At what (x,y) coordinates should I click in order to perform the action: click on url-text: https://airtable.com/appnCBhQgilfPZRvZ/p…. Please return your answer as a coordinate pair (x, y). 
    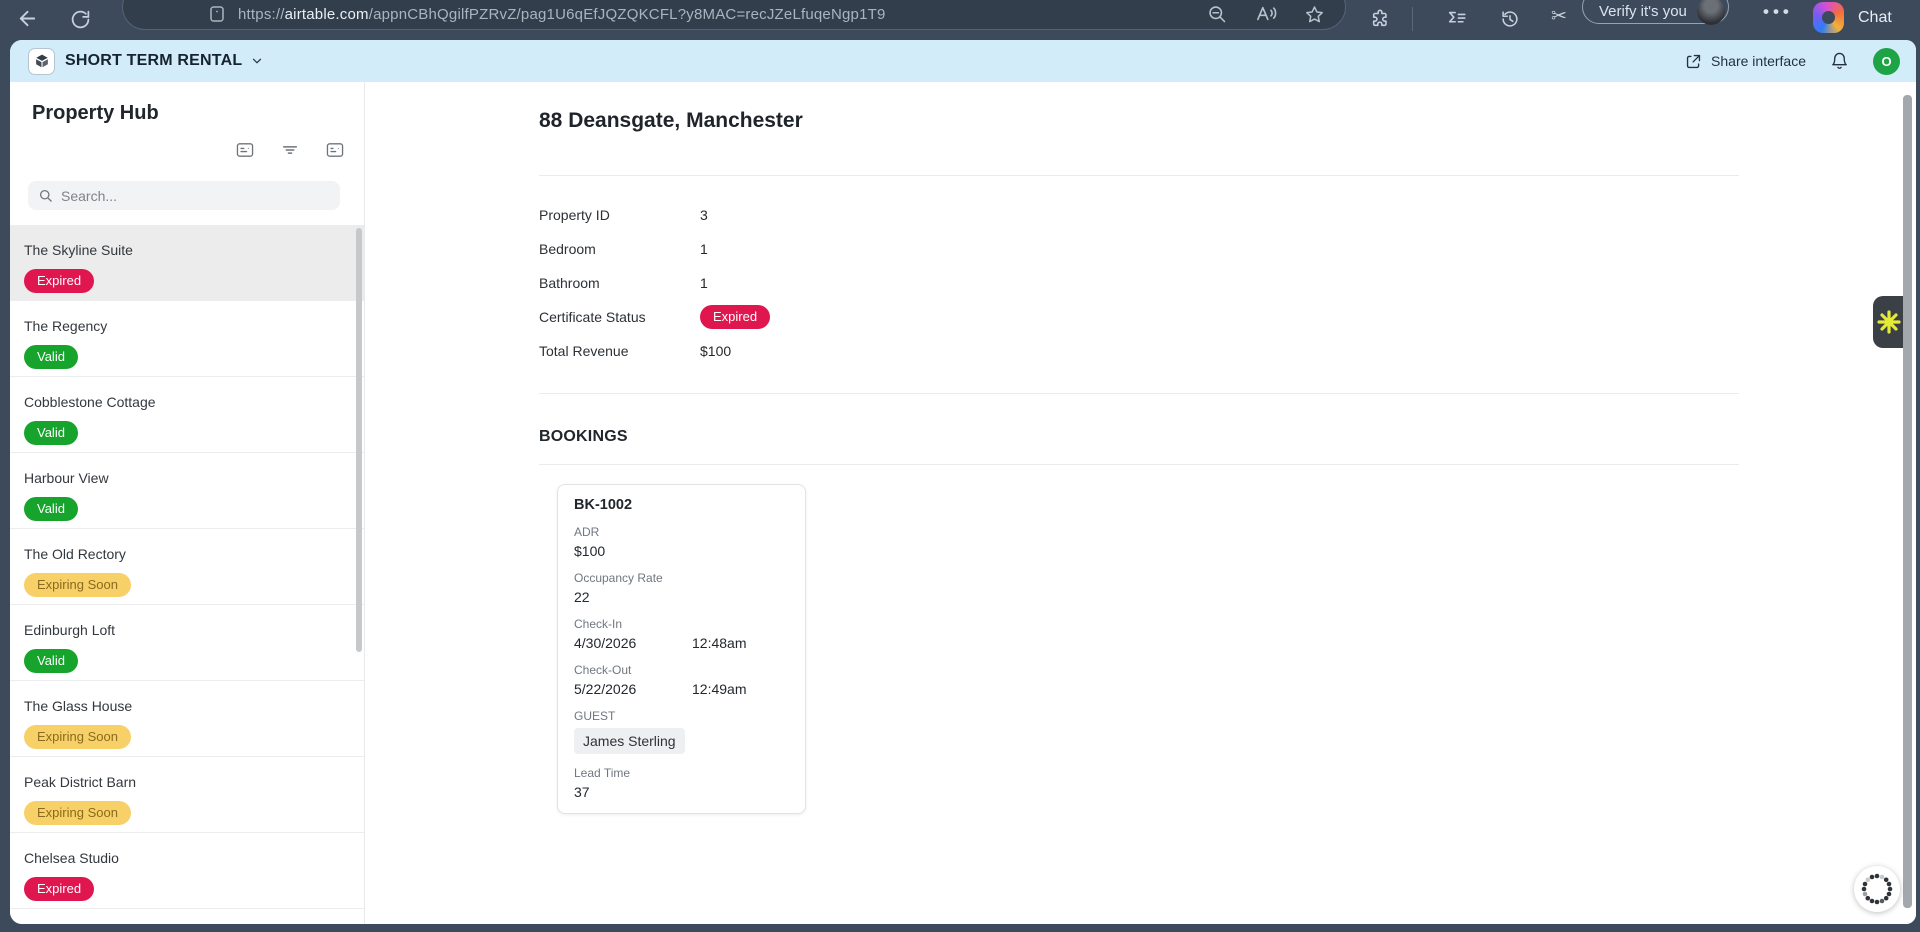
    Looking at the image, I should click on (716, 14).